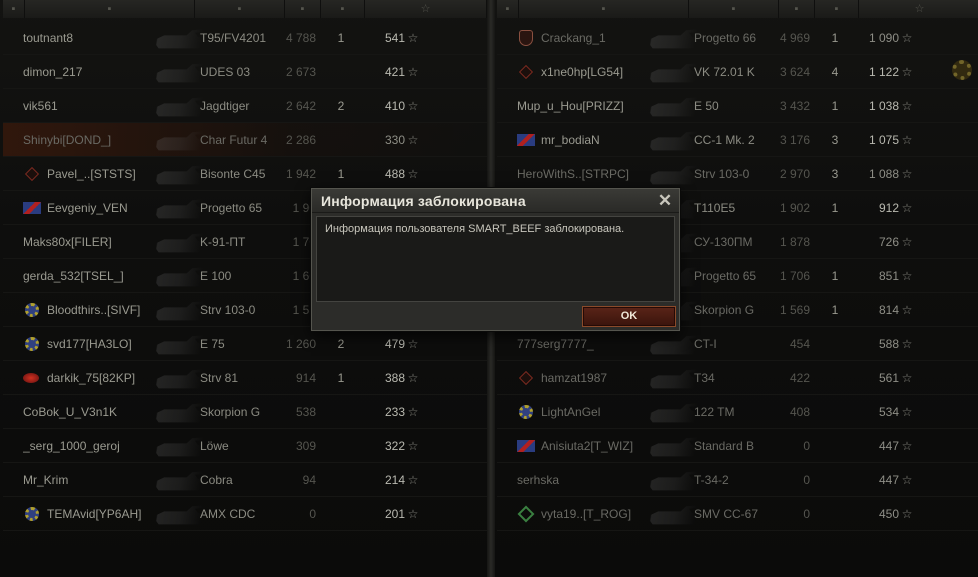  Describe the element at coordinates (423, 201) in the screenshot. I see `dialog-title: Информация заблокирована` at that location.